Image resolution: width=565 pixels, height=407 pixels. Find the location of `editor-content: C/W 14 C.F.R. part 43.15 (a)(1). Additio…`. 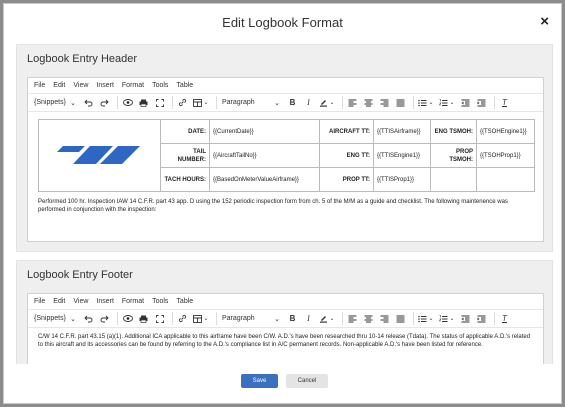

editor-content: C/W 14 C.F.R. part 43.15 (a)(1). Additio… is located at coordinates (285, 341).